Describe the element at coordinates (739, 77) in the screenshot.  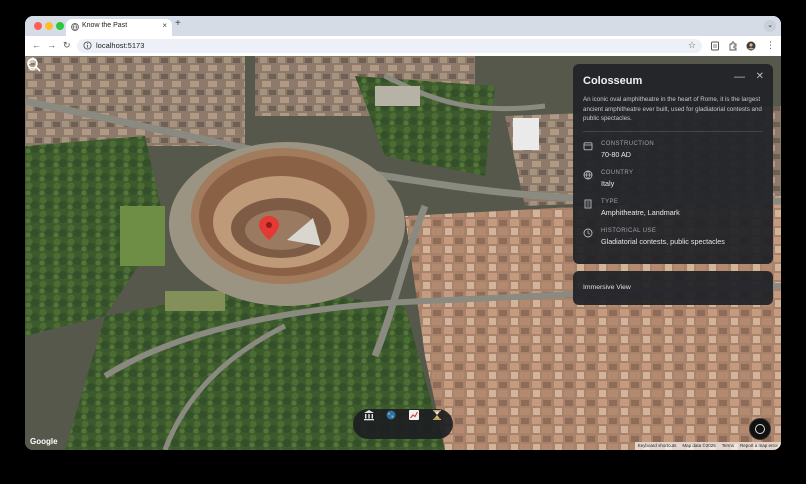
I see `minimize-panel-icon: —` at that location.